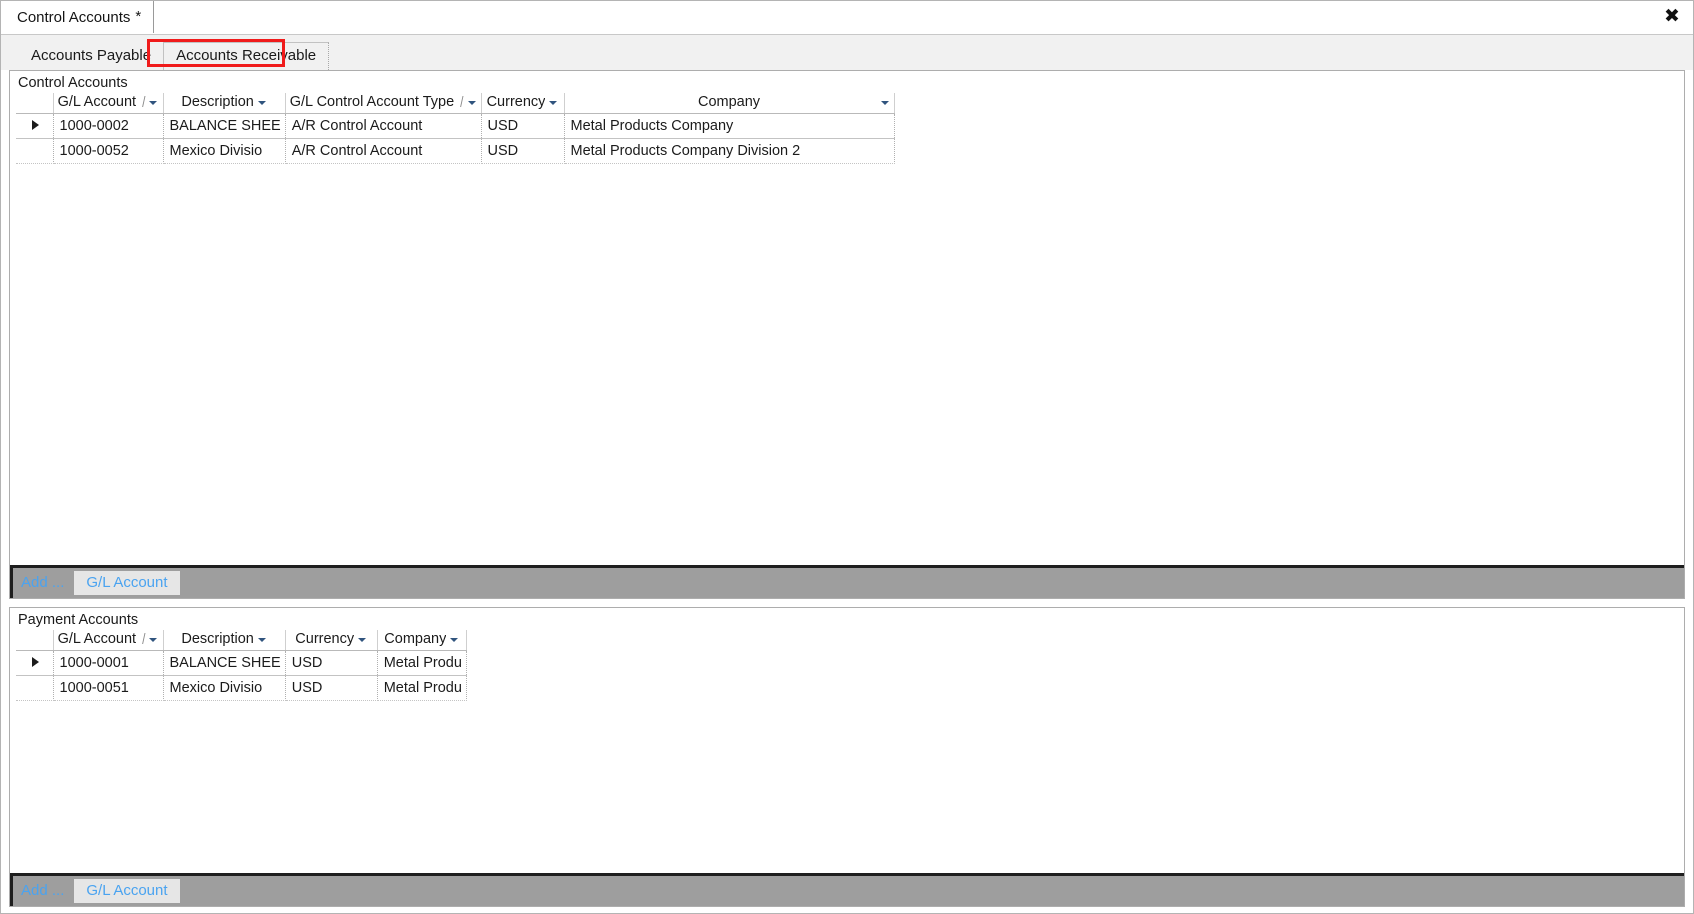 The image size is (1694, 914). What do you see at coordinates (847, 82) in the screenshot?
I see `control-accounts-title: Control Accounts` at bounding box center [847, 82].